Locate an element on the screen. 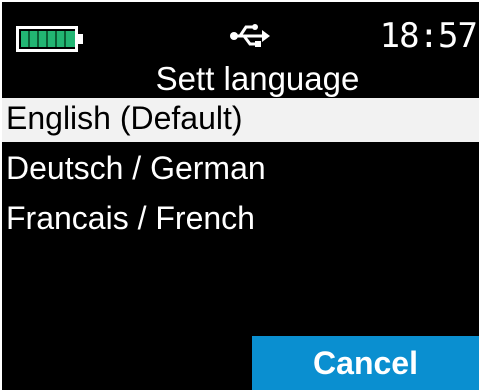 The image size is (481, 392). language-item-english: English (Default) is located at coordinates (240, 120).